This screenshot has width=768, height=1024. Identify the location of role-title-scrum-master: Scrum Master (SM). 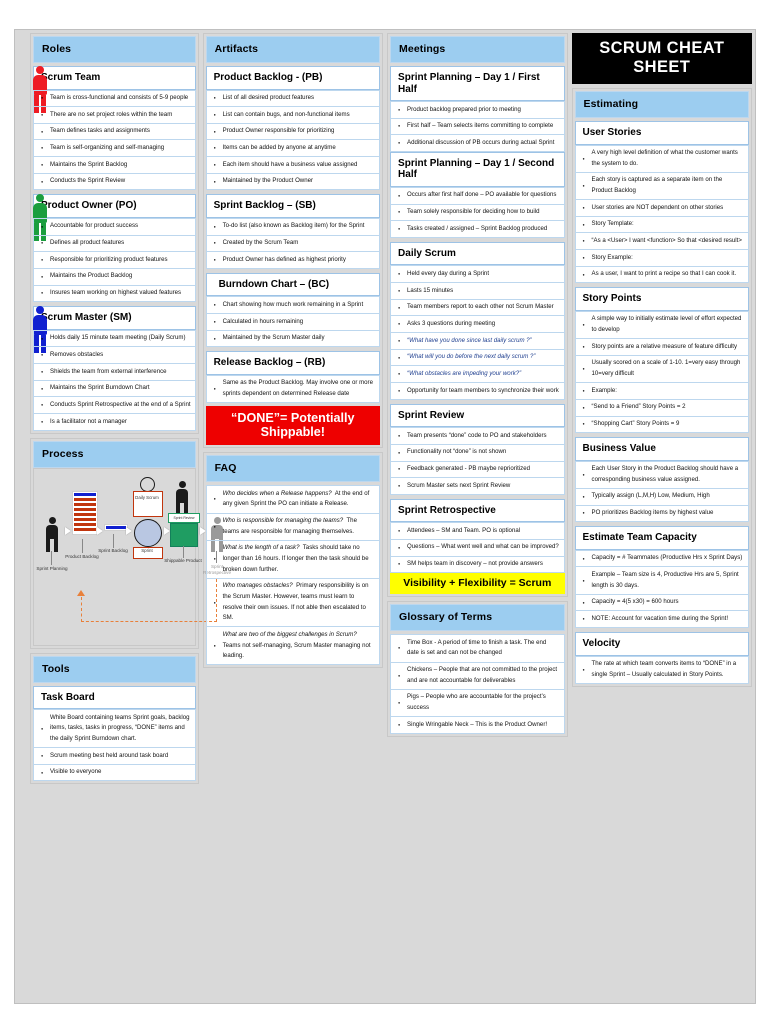
(114, 318).